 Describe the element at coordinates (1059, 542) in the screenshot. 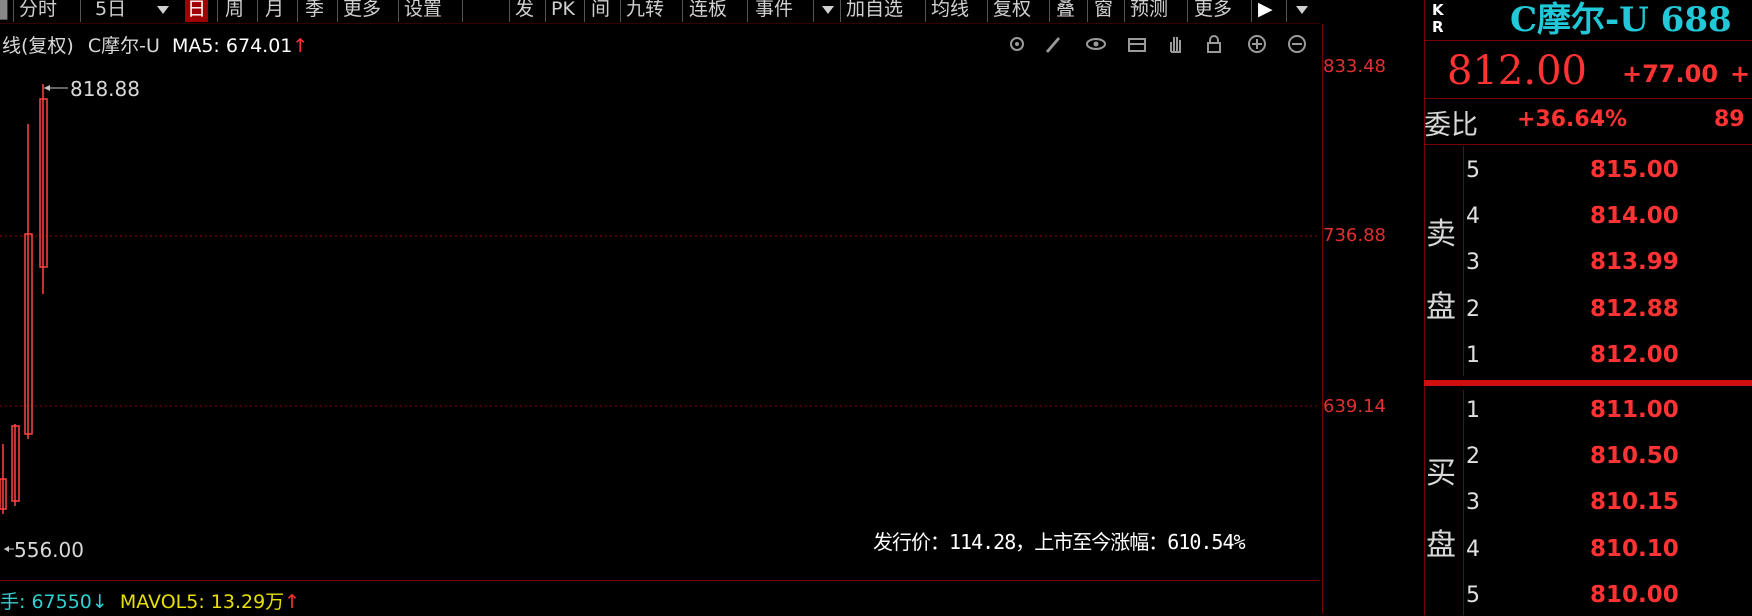

I see `ipo-info: 发行价：114.28，上市至今涨幅：610.54%` at that location.